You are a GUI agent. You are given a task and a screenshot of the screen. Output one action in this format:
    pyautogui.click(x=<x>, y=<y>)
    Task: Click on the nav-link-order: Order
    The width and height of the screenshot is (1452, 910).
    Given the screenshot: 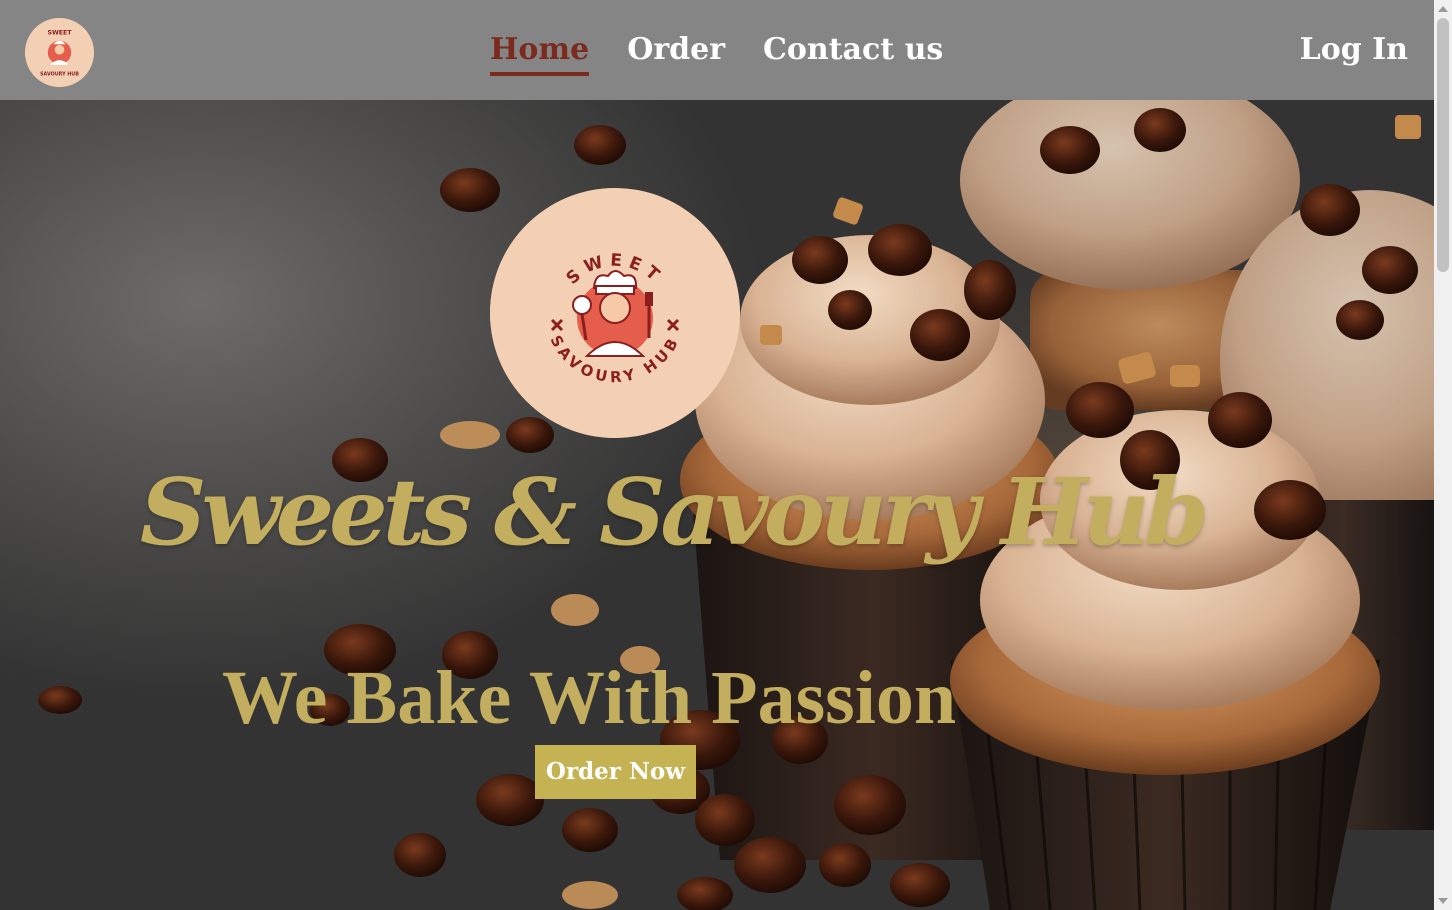 What is the action you would take?
    pyautogui.click(x=676, y=51)
    